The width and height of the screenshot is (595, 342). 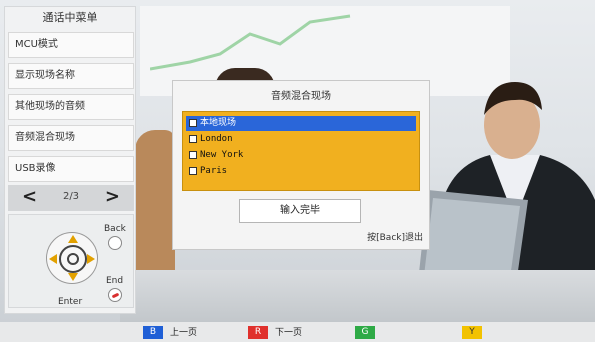 I want to click on enter-label: Enter, so click(x=70, y=302).